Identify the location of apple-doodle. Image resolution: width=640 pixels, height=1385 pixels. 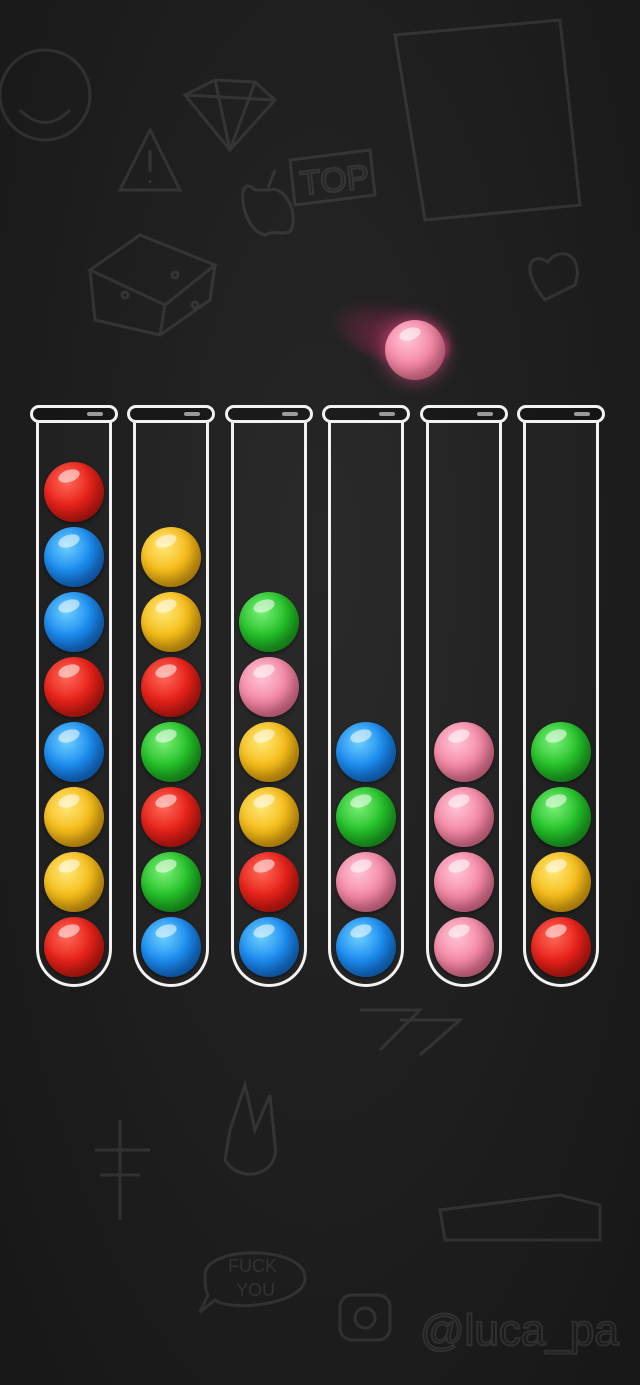
(268, 203).